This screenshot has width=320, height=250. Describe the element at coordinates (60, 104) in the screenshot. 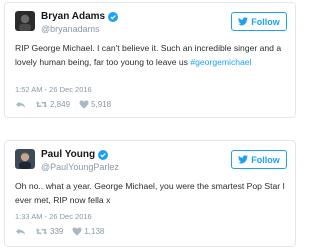

I see `retweet-count: 2,849` at that location.